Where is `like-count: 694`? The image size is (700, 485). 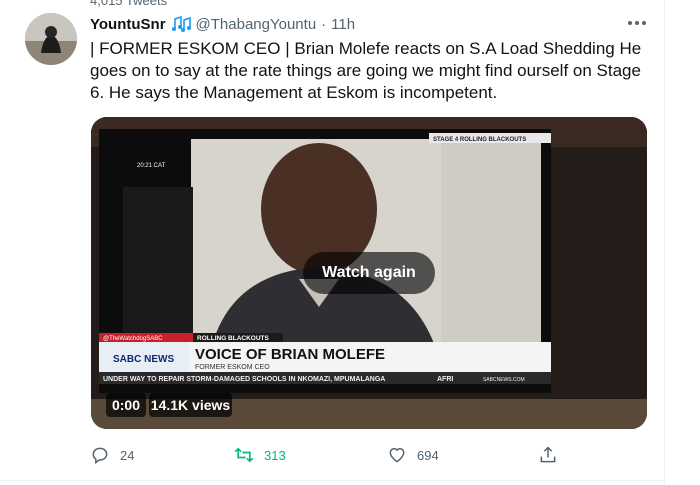 like-count: 694 is located at coordinates (428, 455).